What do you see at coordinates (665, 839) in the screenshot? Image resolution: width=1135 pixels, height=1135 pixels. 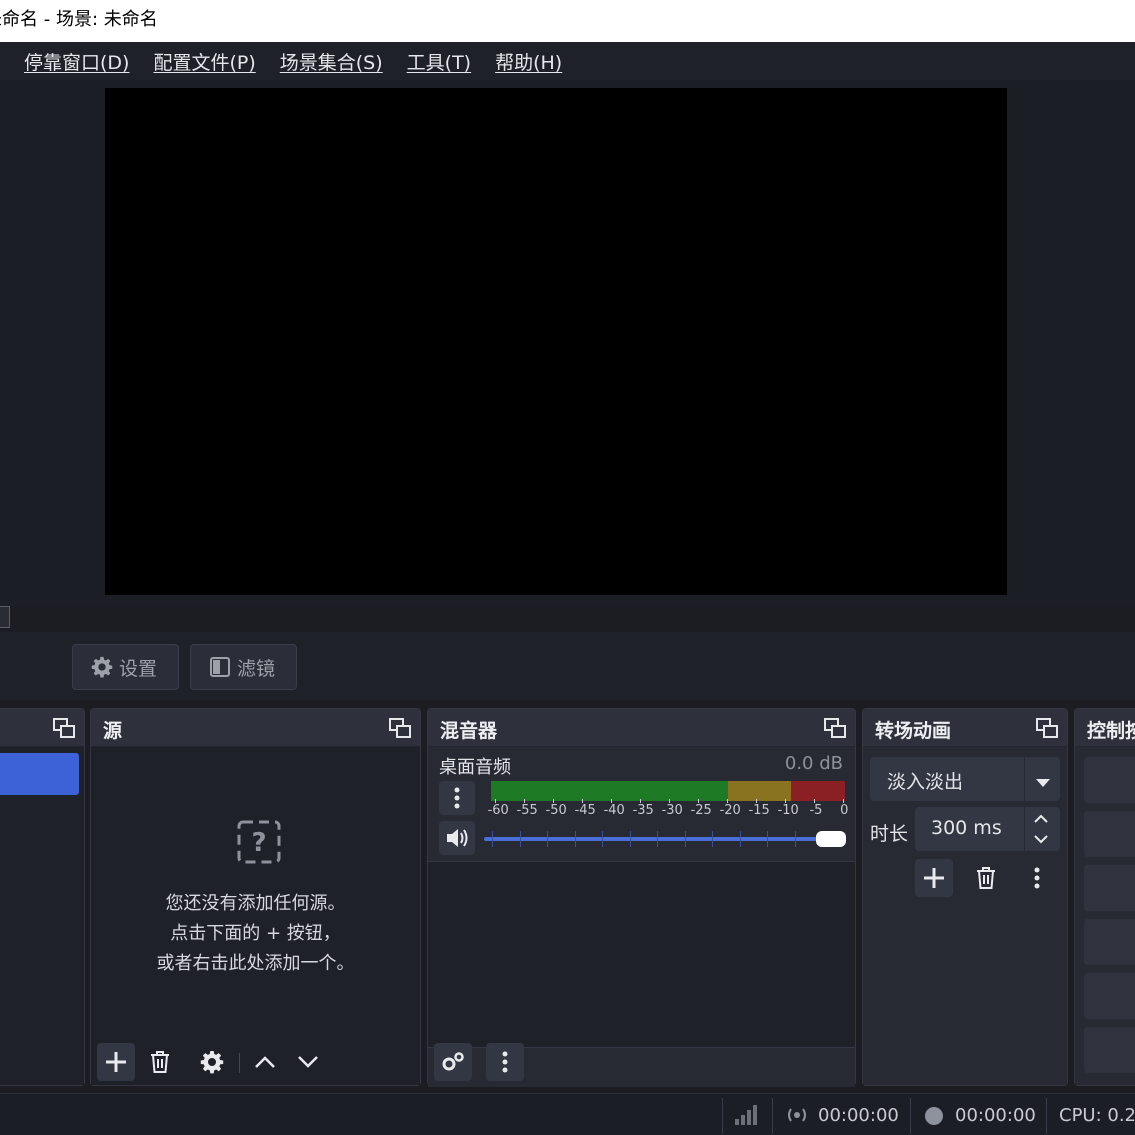 I see `volume-slider` at bounding box center [665, 839].